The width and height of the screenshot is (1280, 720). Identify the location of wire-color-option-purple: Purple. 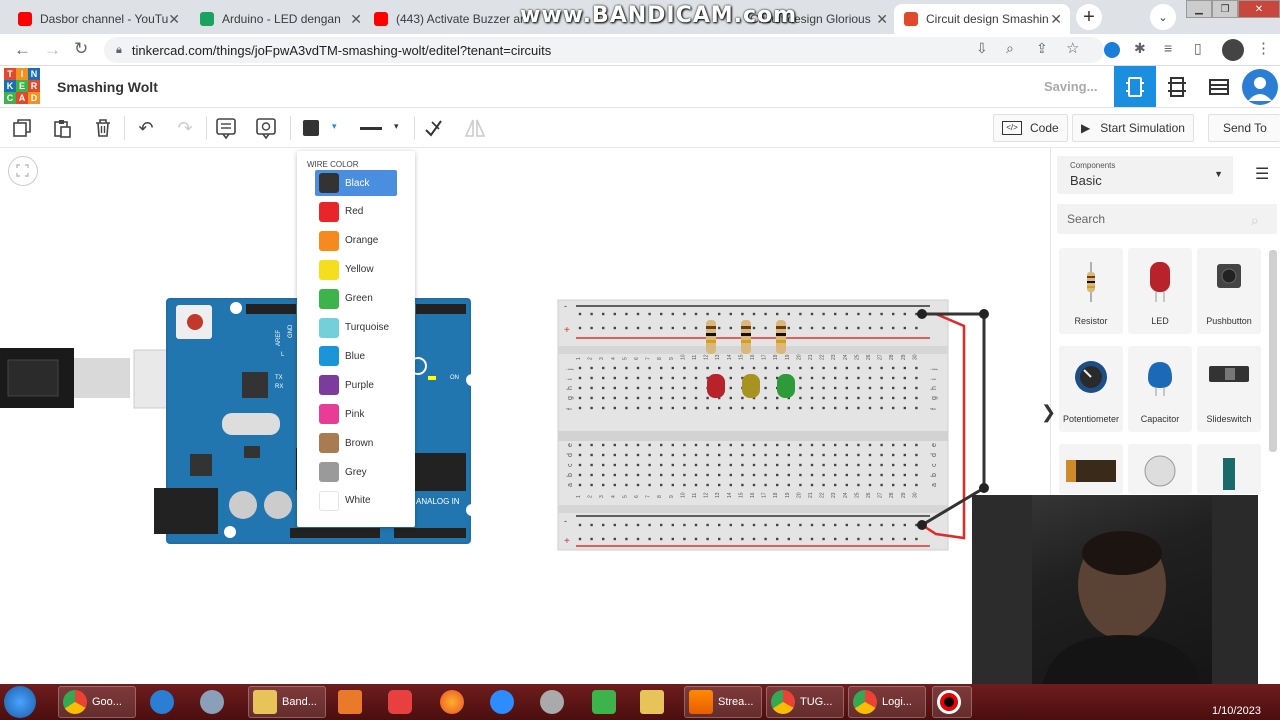
(356, 385).